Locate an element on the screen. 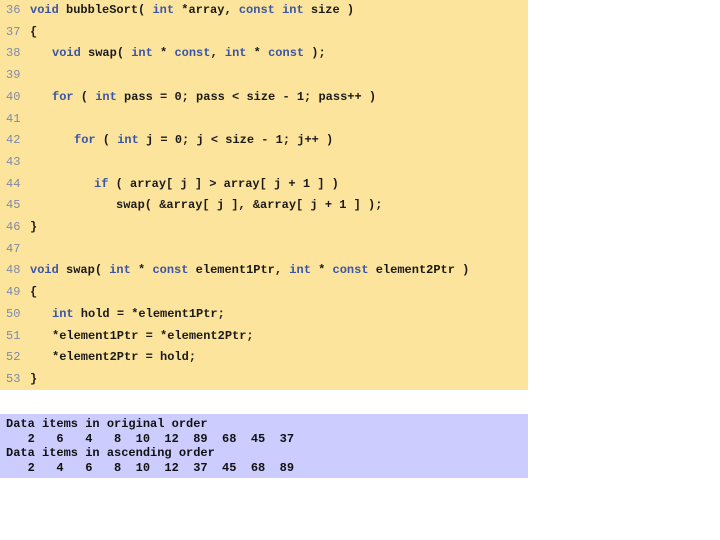  code-line: 45 swap( &array[ j ], &array[ j + 1 ] ); is located at coordinates (191, 208).